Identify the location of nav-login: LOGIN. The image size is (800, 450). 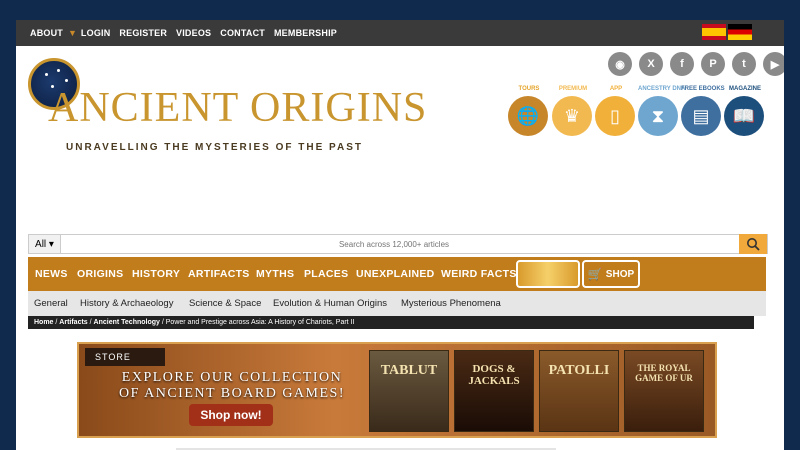
(96, 33).